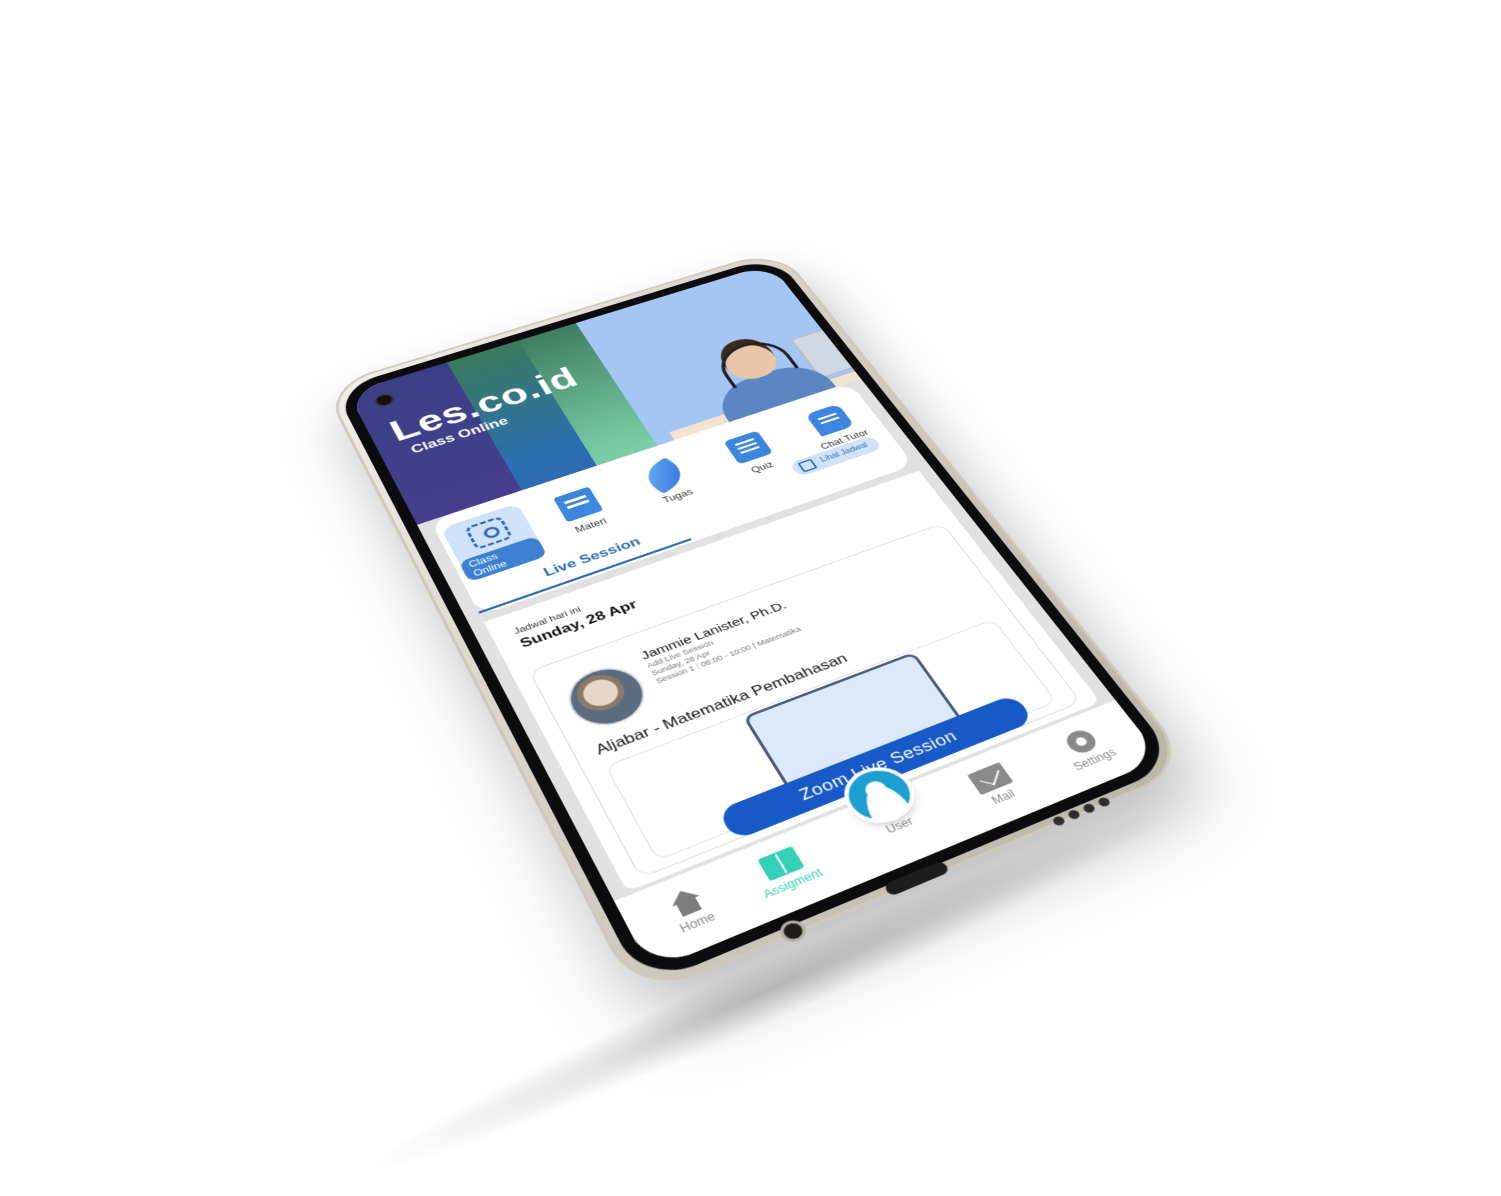  Describe the element at coordinates (1003, 796) in the screenshot. I see `nav-label: Mail` at that location.